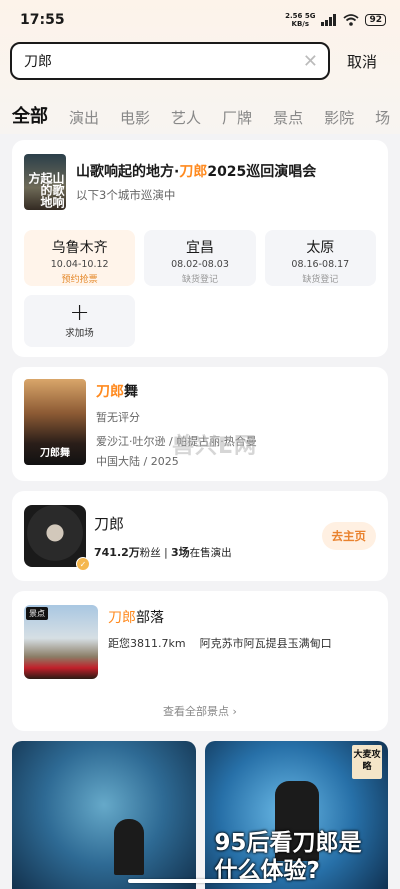 The width and height of the screenshot is (400, 889). Describe the element at coordinates (310, 61) in the screenshot. I see `close-icon: ✕` at that location.